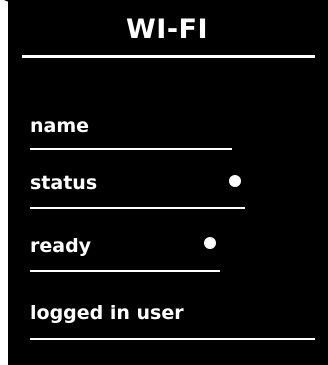 The image size is (328, 365). I want to click on ready-indicator-icon, so click(210, 243).